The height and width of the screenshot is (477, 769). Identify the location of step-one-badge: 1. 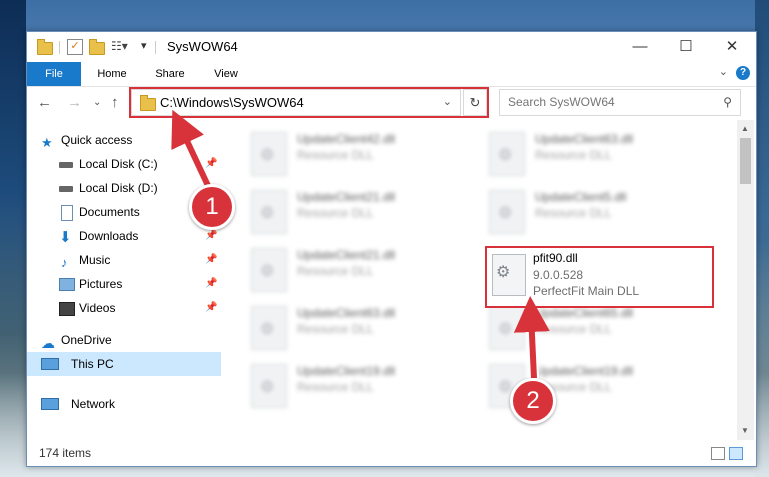
(212, 207).